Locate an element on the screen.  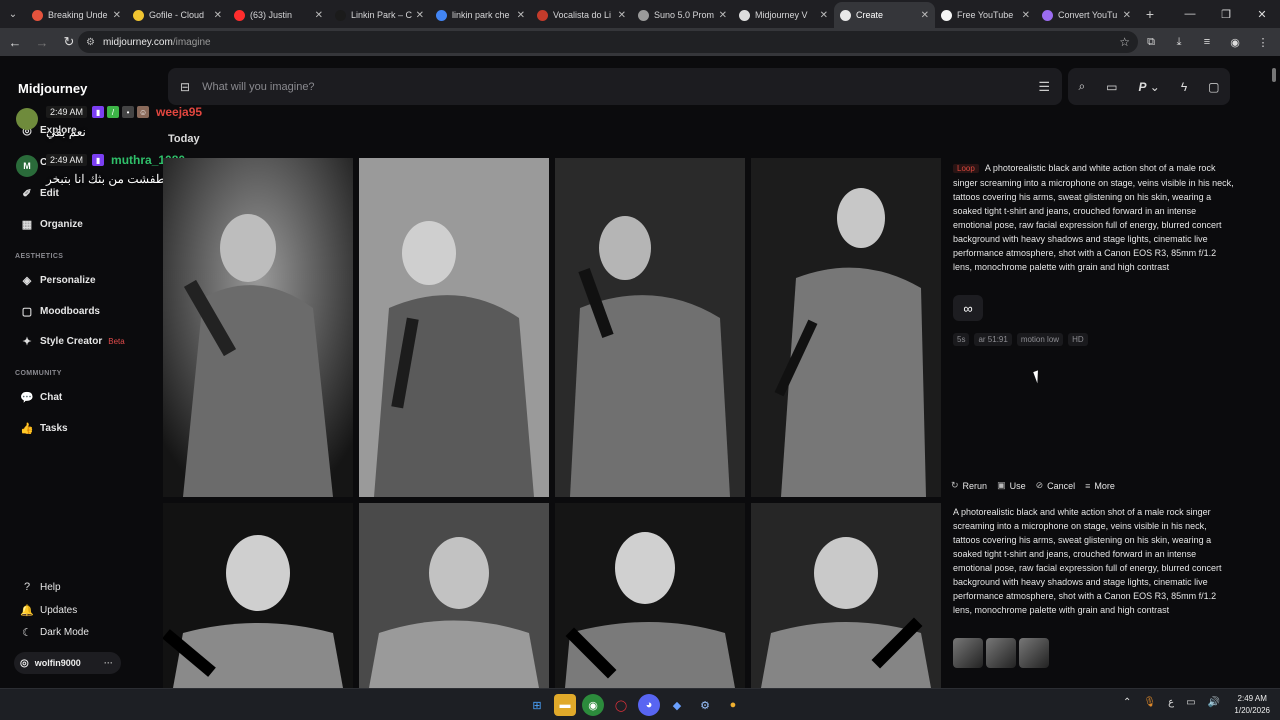
discord-icon: ◕ is located at coordinates (649, 705).